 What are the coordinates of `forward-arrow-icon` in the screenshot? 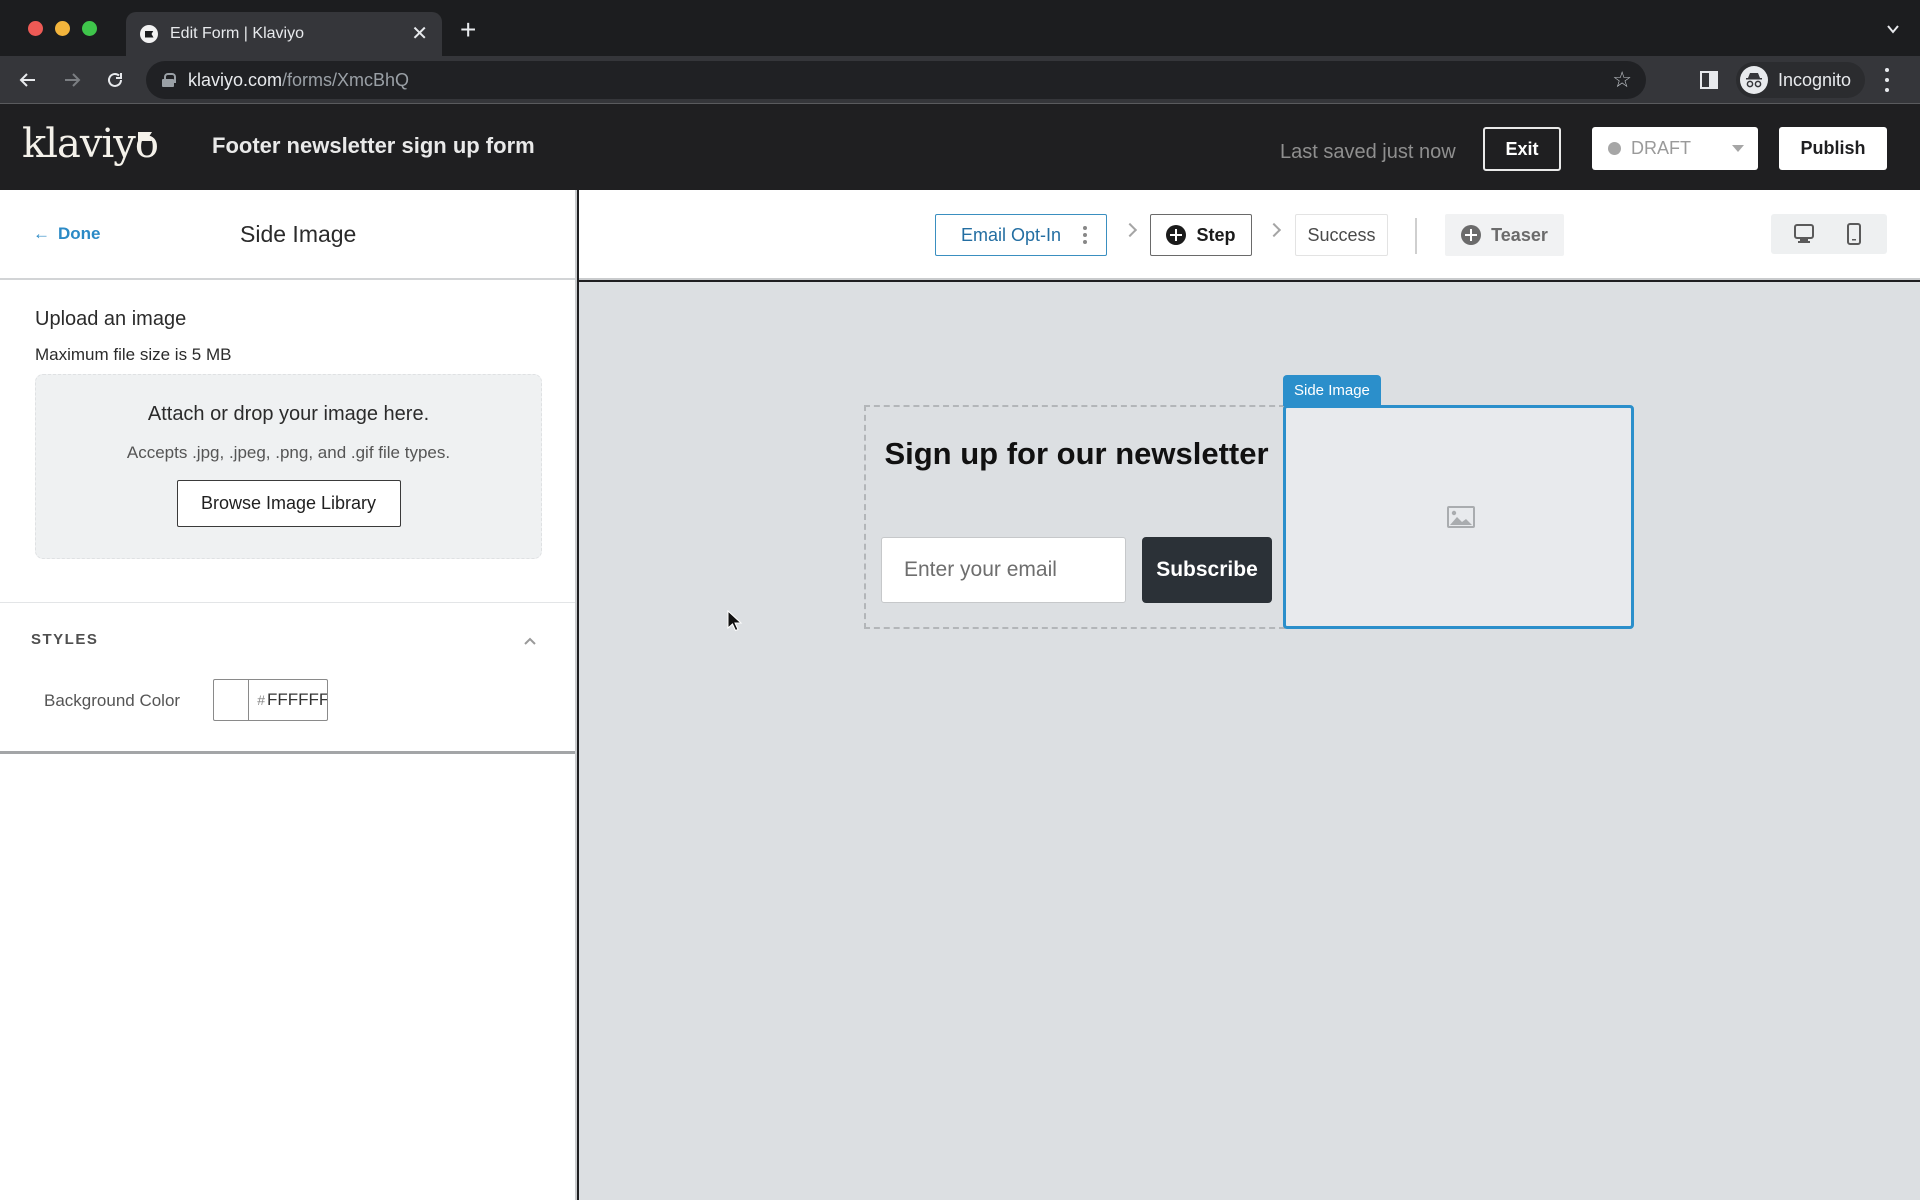 It's located at (72, 80).